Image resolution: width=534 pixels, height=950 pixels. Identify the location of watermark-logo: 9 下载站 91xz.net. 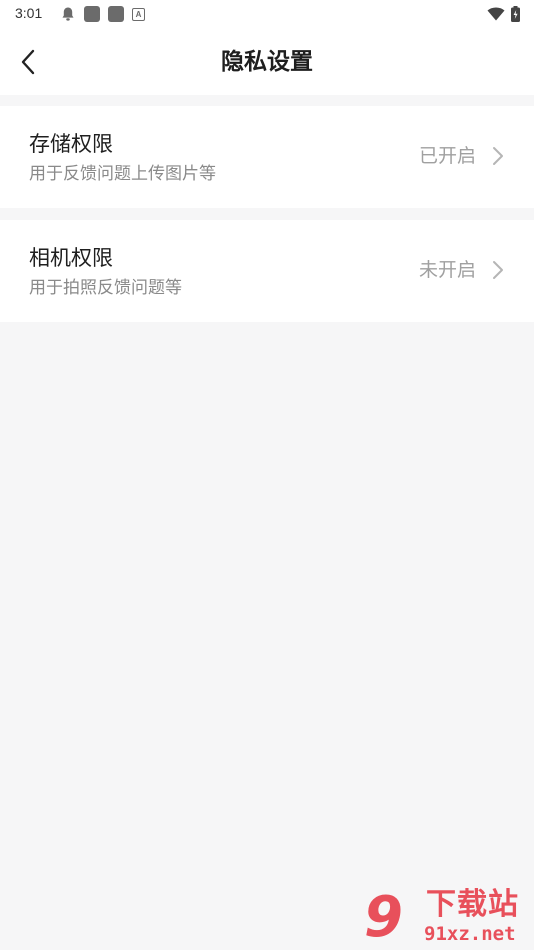
(448, 918).